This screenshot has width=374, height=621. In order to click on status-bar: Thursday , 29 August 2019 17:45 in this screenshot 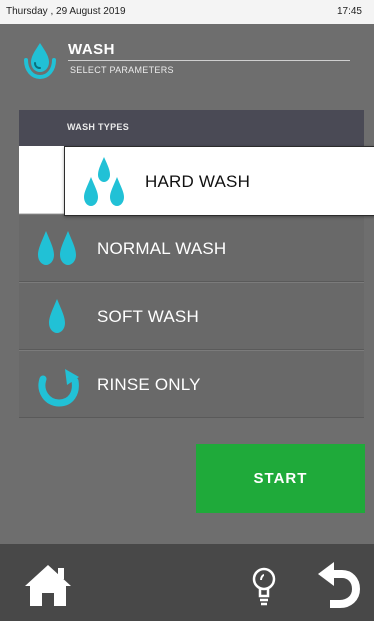, I will do `click(187, 12)`.